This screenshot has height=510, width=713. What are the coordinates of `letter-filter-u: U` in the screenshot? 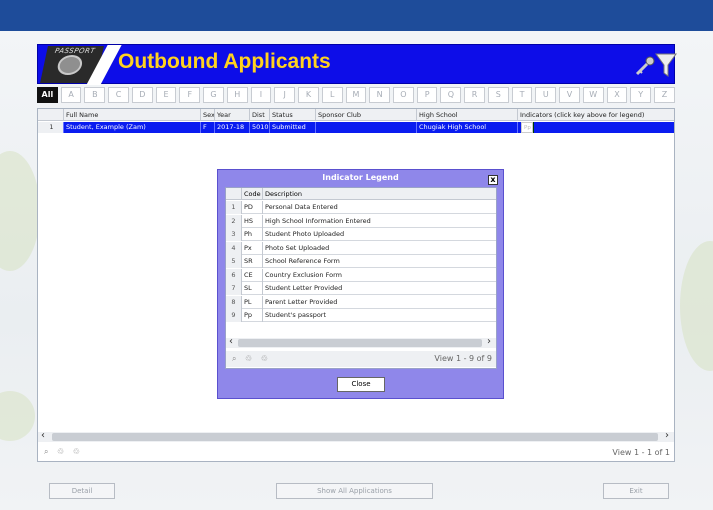 It's located at (546, 95).